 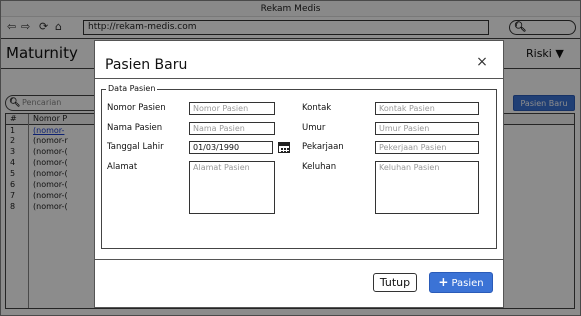 I want to click on nama-pasien-field, so click(x=232, y=128).